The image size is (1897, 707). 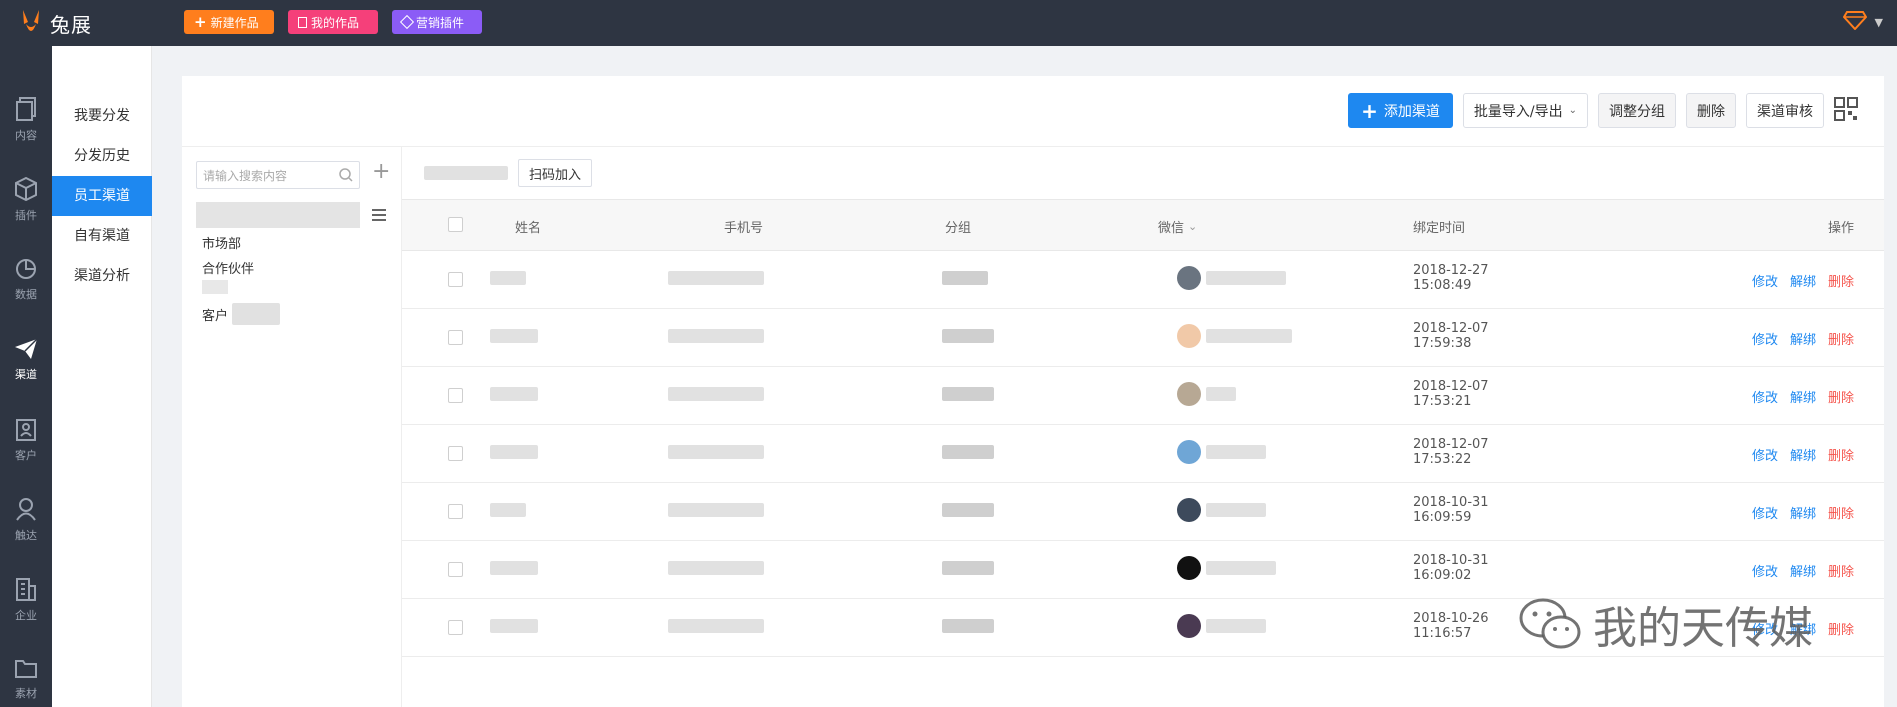 I want to click on adjust-group-button: 调整分组, so click(x=1637, y=110).